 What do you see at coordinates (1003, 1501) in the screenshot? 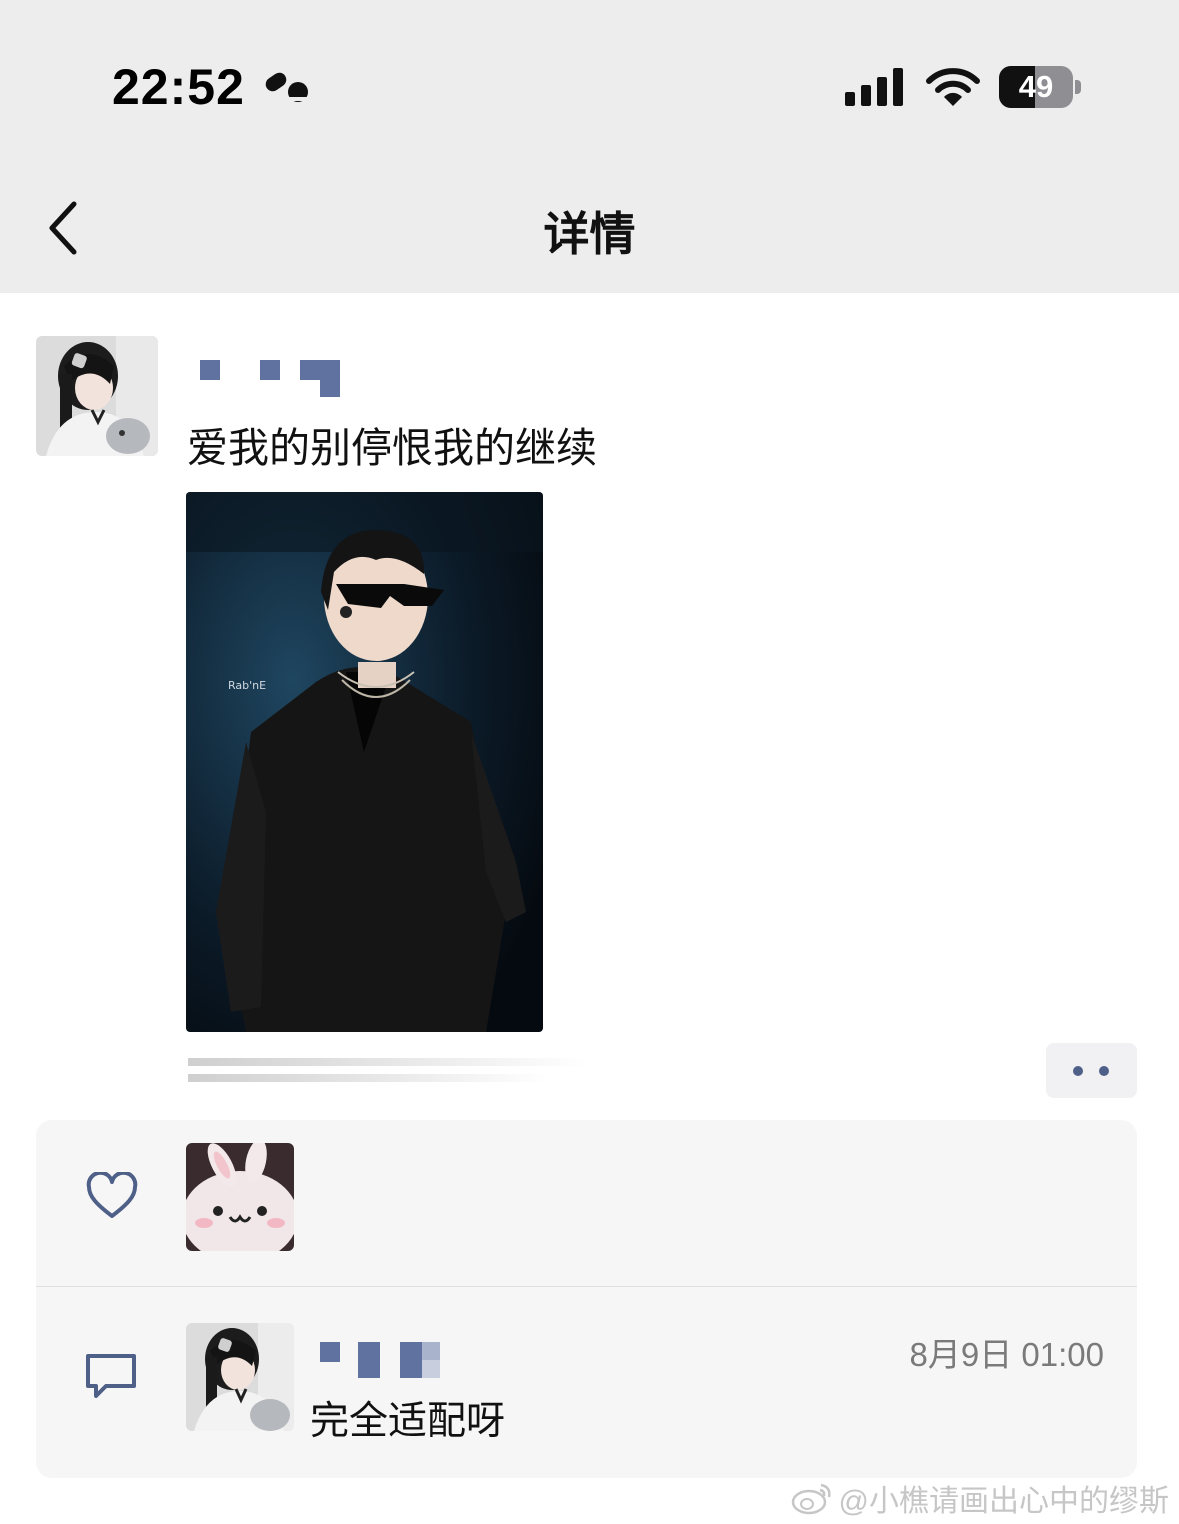
I see `watermark-text: @小樵请画出心中的缪斯` at bounding box center [1003, 1501].